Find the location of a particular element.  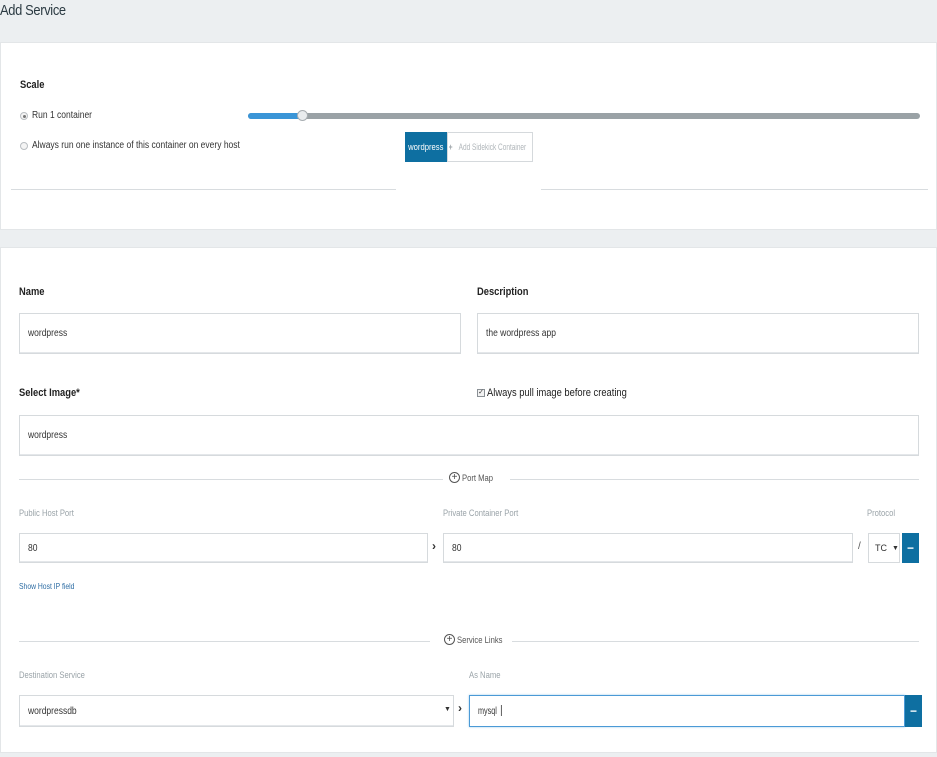

port-map-toggle: + Port Map is located at coordinates (474, 477).